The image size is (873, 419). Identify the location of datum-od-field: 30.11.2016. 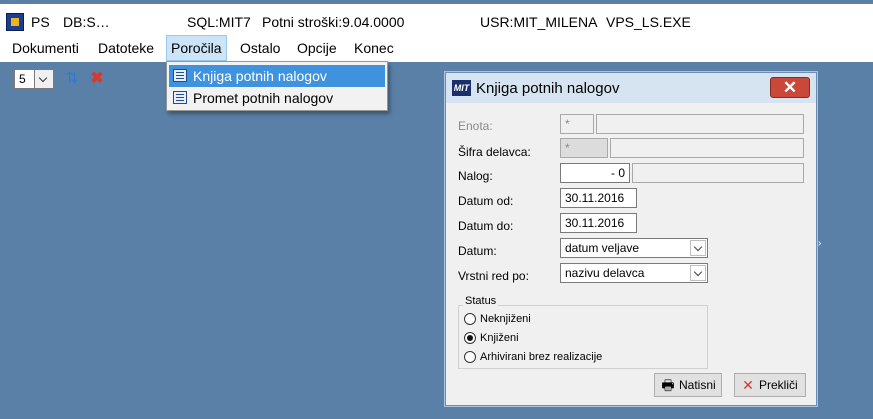
(598, 198).